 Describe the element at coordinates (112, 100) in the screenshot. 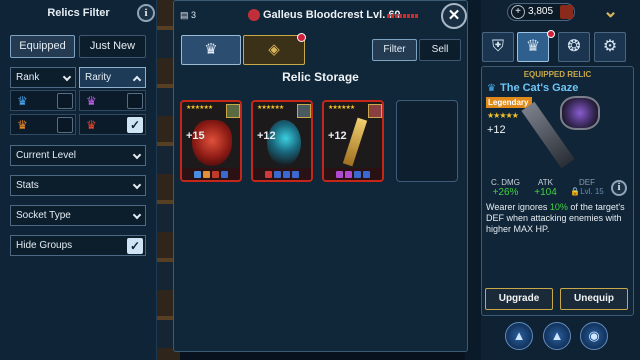

I see `rarity-option-row: ♛` at that location.